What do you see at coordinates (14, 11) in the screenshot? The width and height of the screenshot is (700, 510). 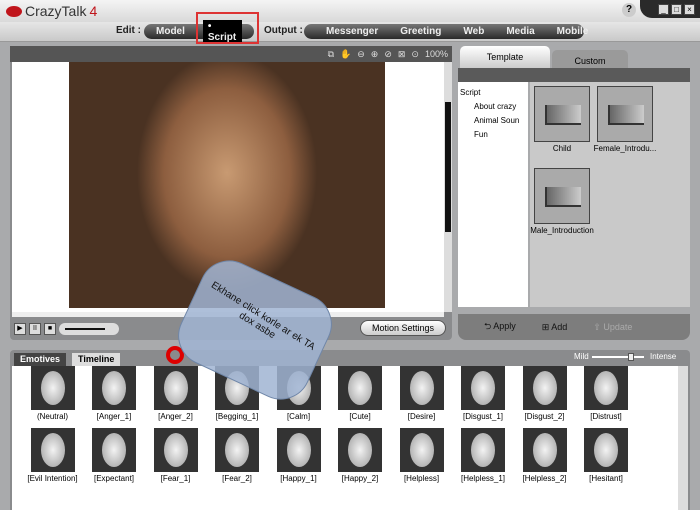 I see `lips-icon` at bounding box center [14, 11].